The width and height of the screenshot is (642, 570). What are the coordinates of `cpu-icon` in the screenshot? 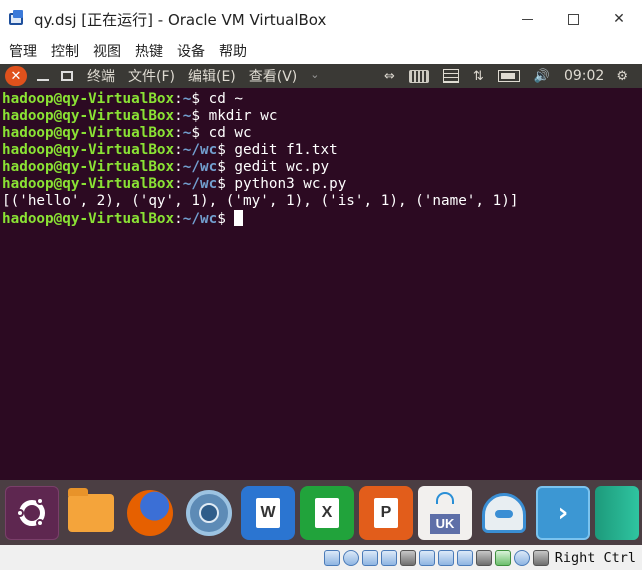 It's located at (483, 557).